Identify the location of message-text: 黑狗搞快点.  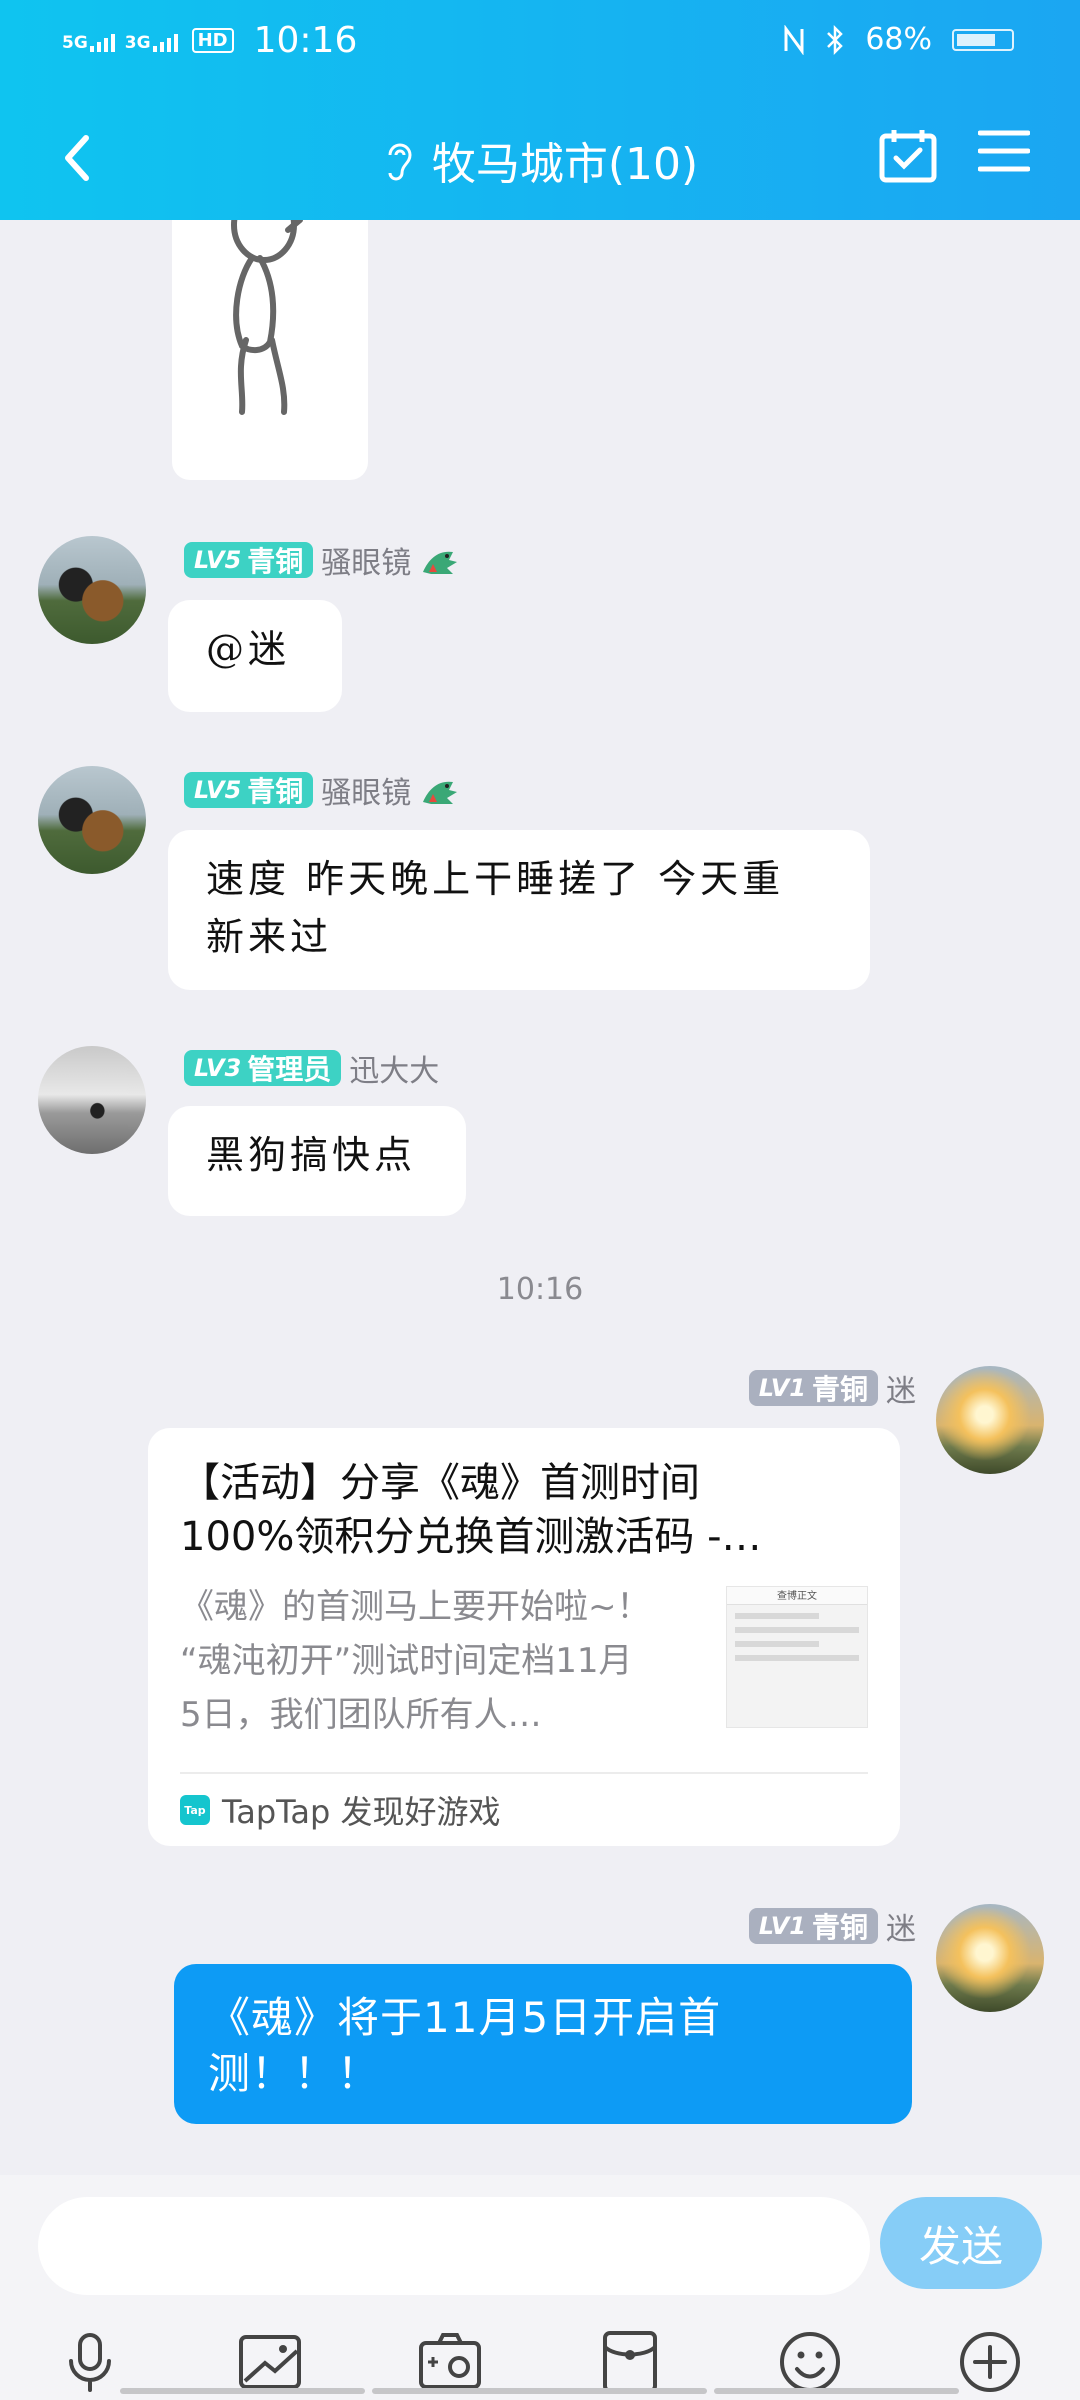
(311, 1155).